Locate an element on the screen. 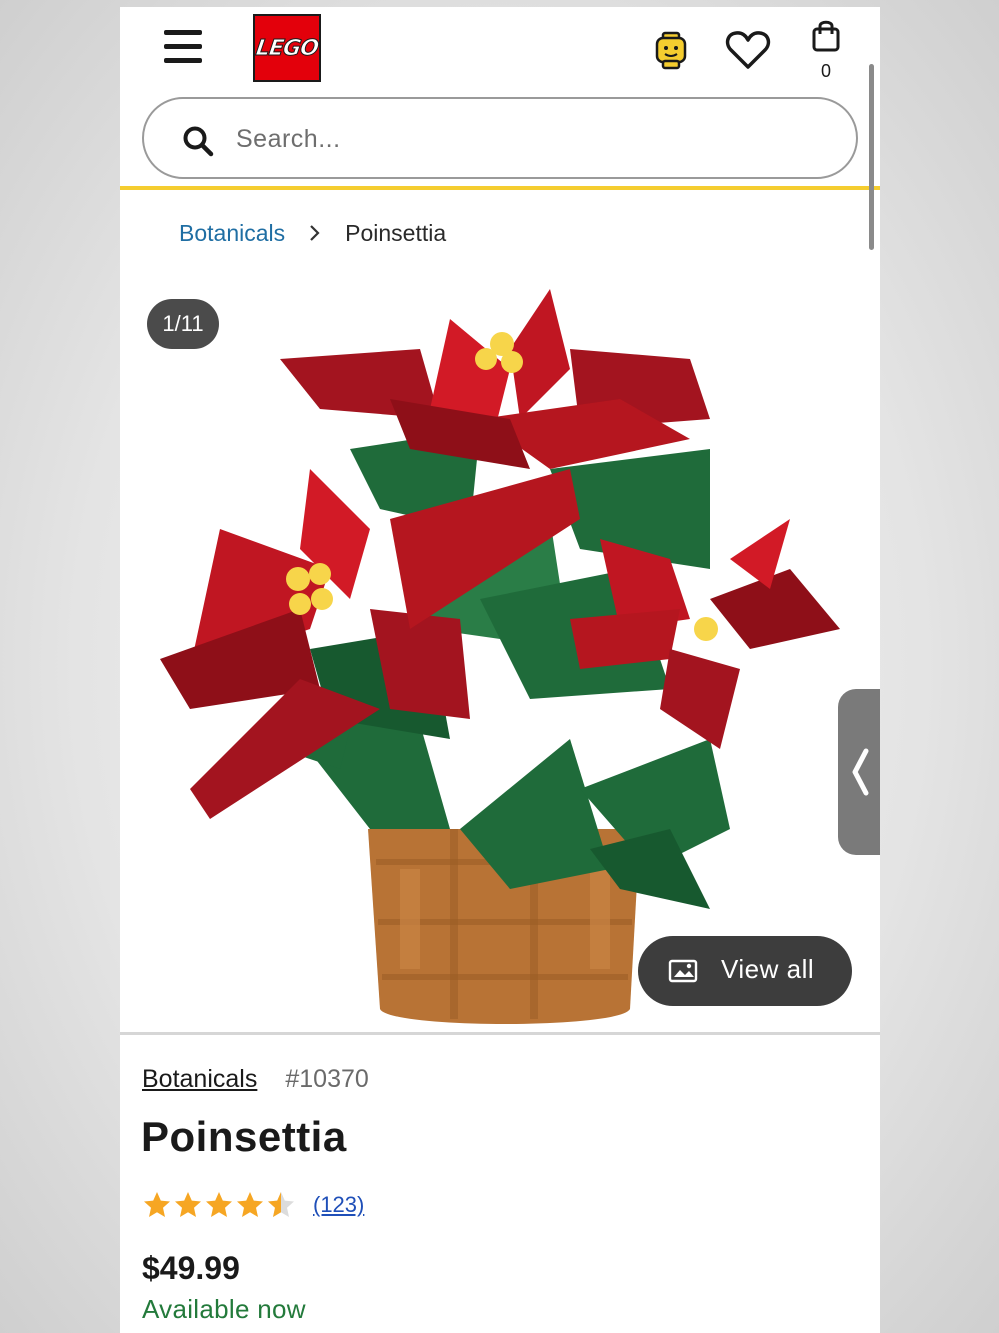  view-all-button: View all is located at coordinates (745, 971).